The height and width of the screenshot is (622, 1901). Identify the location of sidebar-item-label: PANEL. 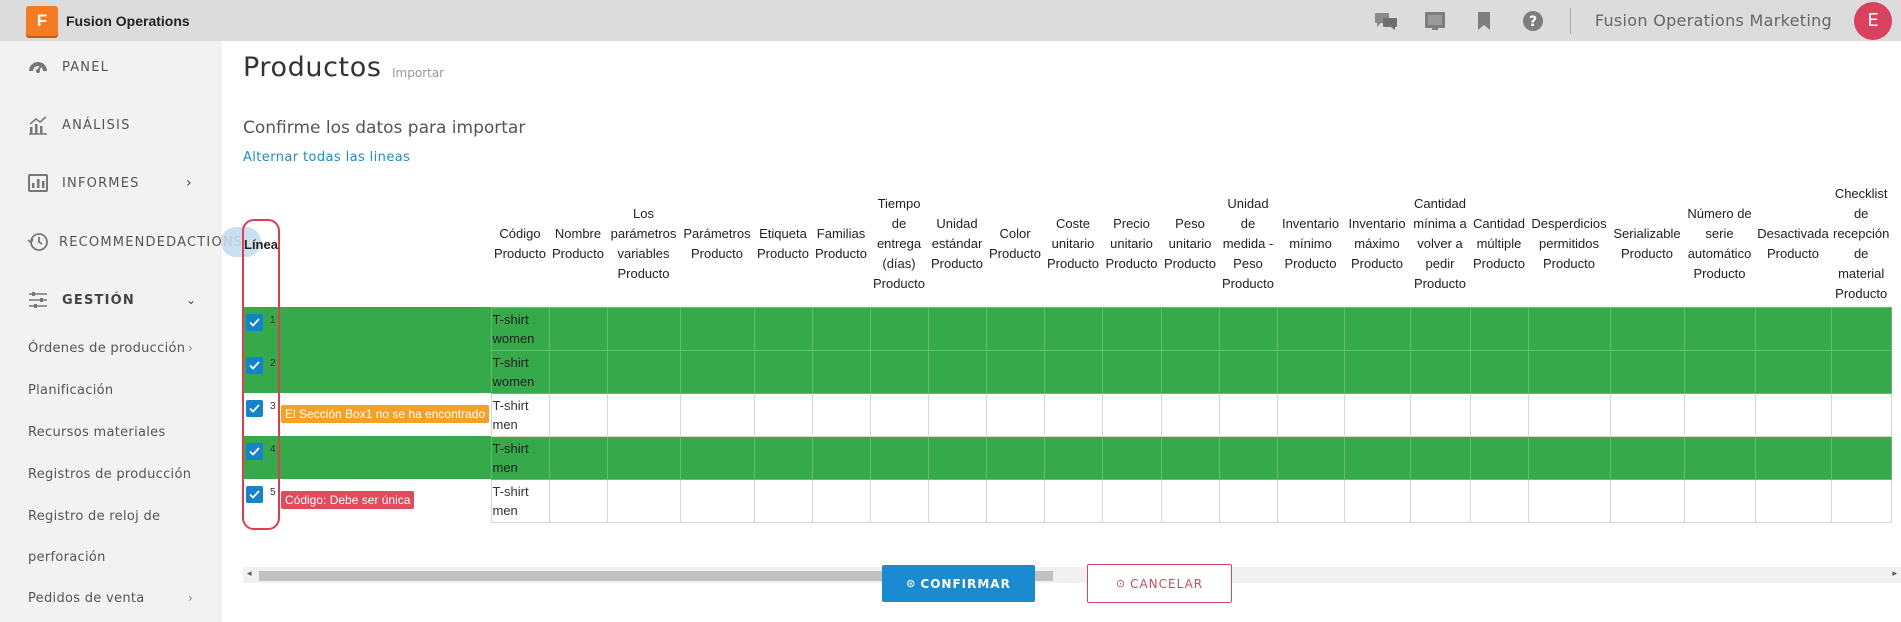
(86, 67).